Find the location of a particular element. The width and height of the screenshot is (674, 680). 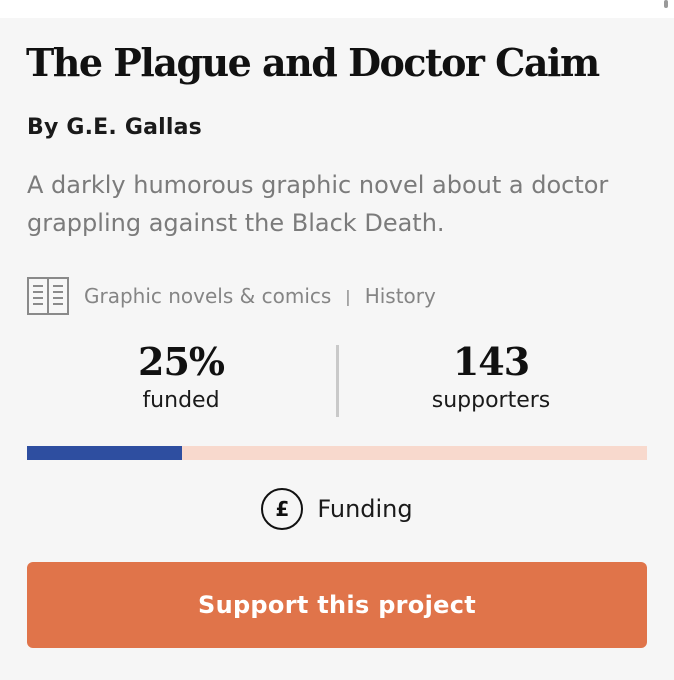

funded-stat: 25% funded is located at coordinates (181, 377).